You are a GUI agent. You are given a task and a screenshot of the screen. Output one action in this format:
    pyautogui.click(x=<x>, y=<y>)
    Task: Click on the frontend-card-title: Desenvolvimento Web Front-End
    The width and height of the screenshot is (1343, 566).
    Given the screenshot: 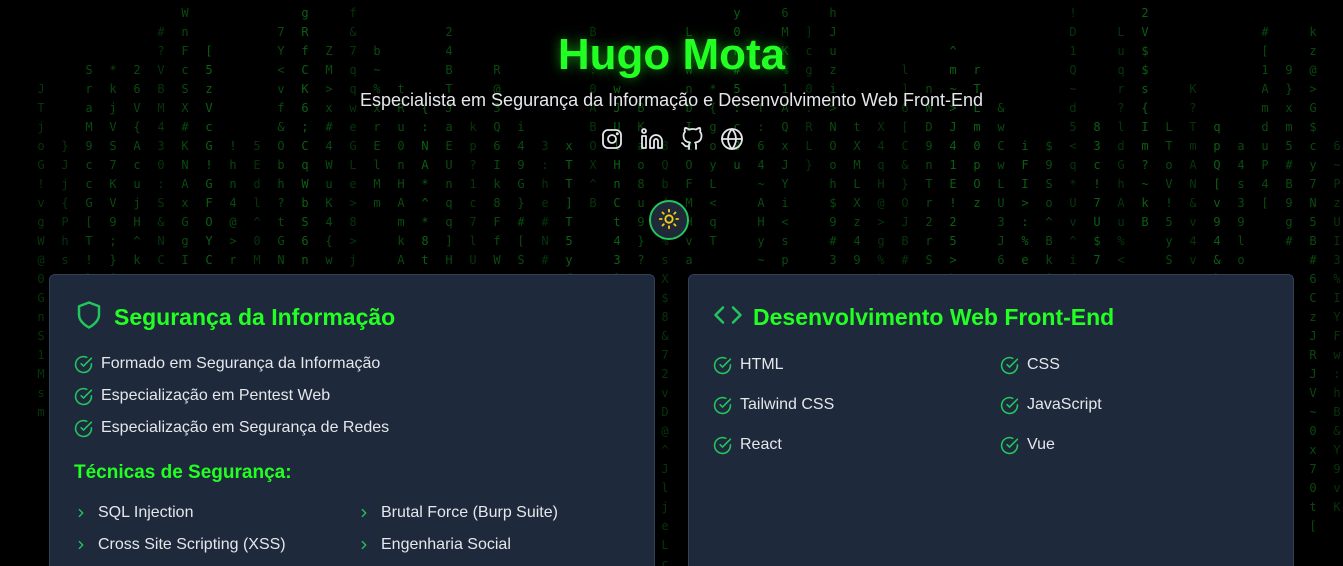 What is the action you would take?
    pyautogui.click(x=934, y=317)
    